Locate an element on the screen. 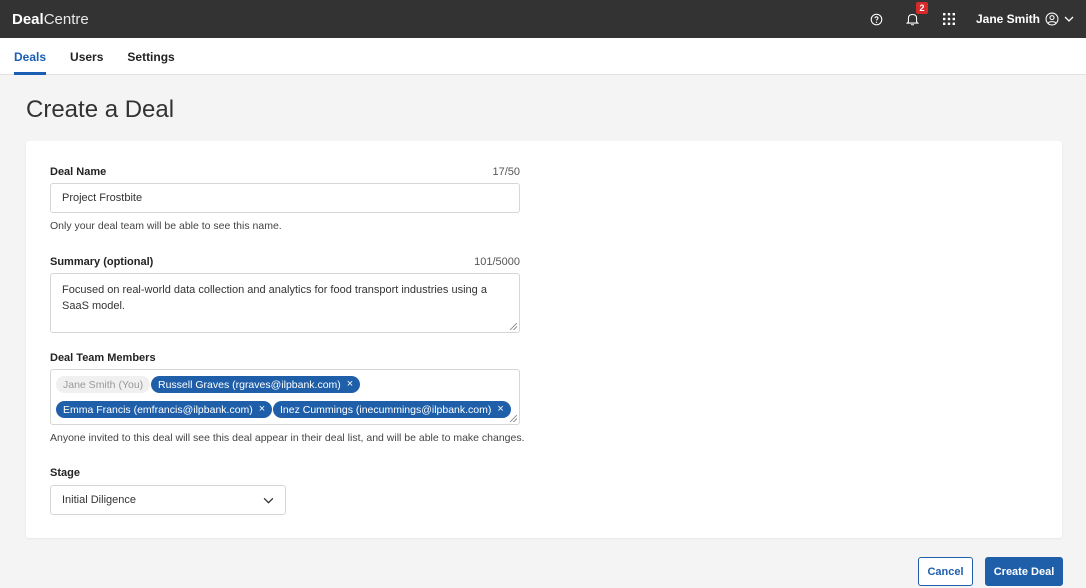  team-member-you-label: Jane Smith (You) is located at coordinates (103, 384).